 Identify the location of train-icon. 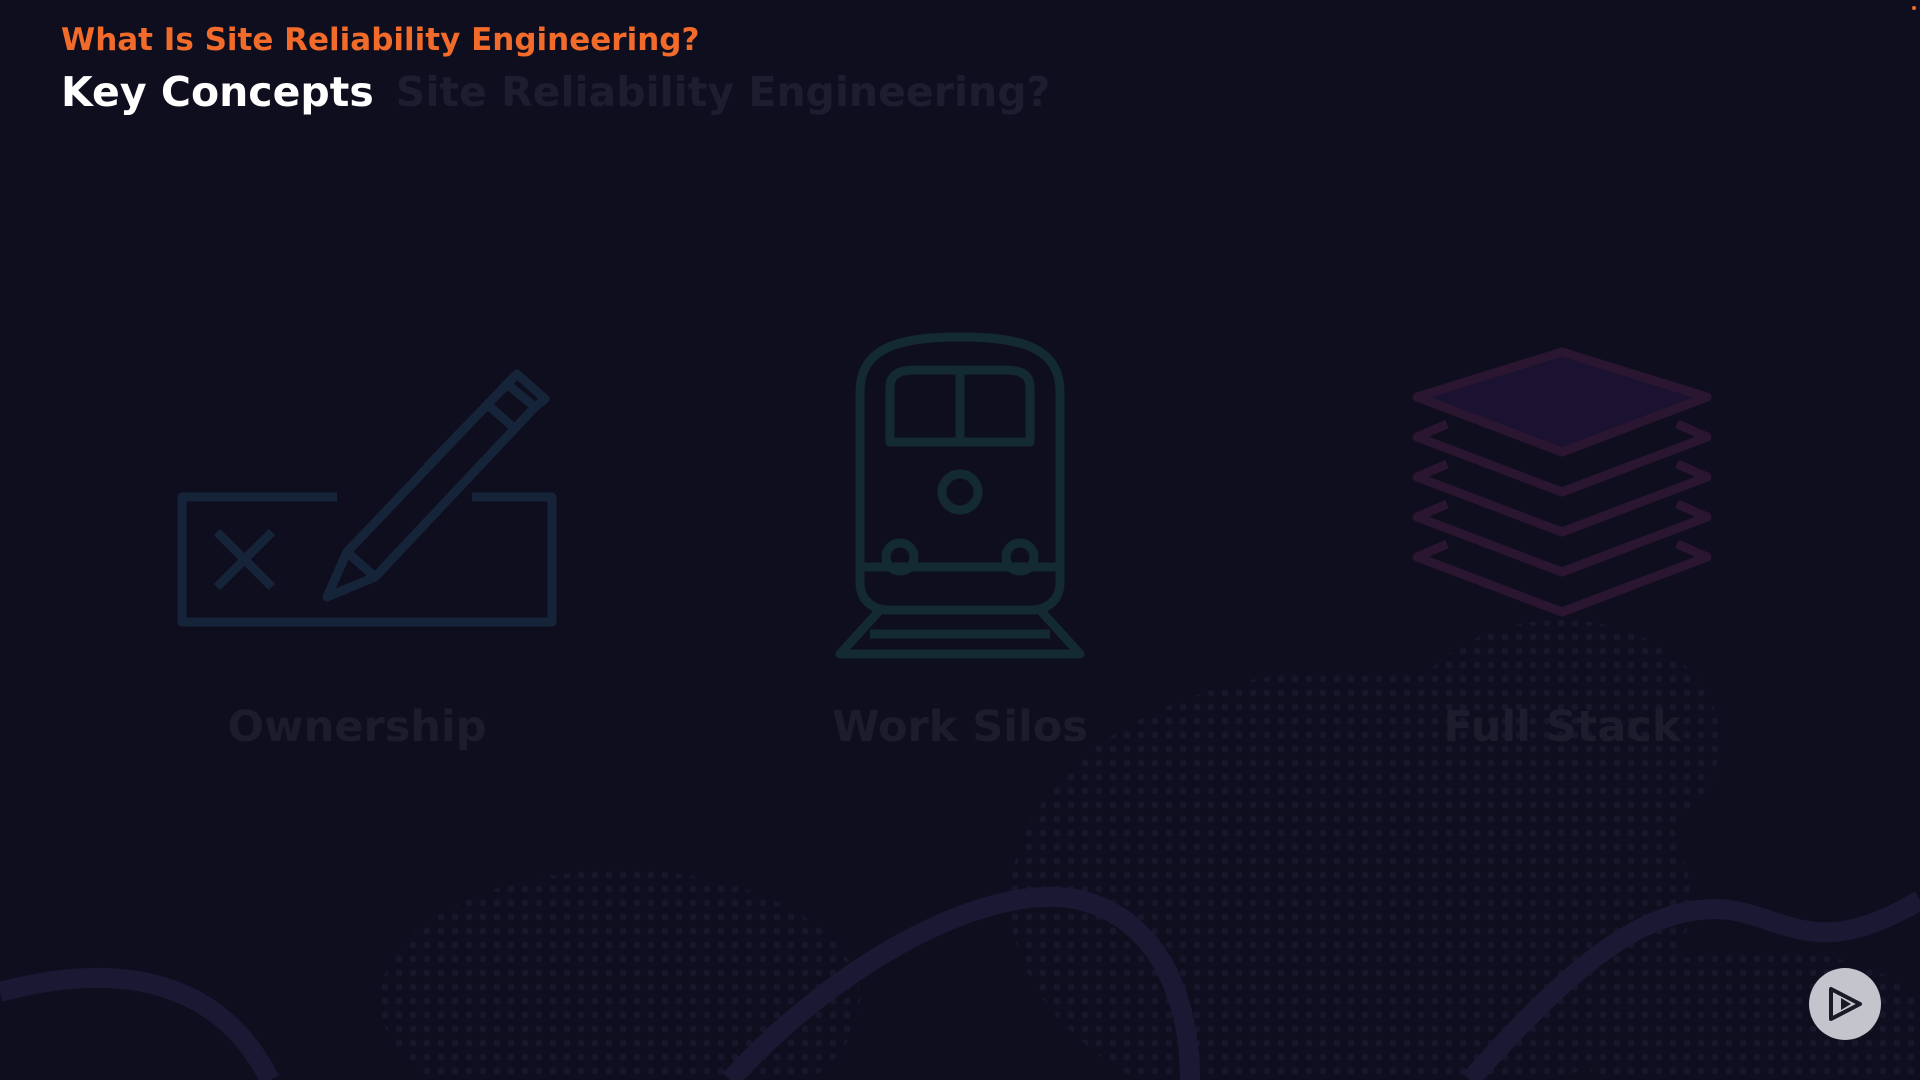
(960, 495).